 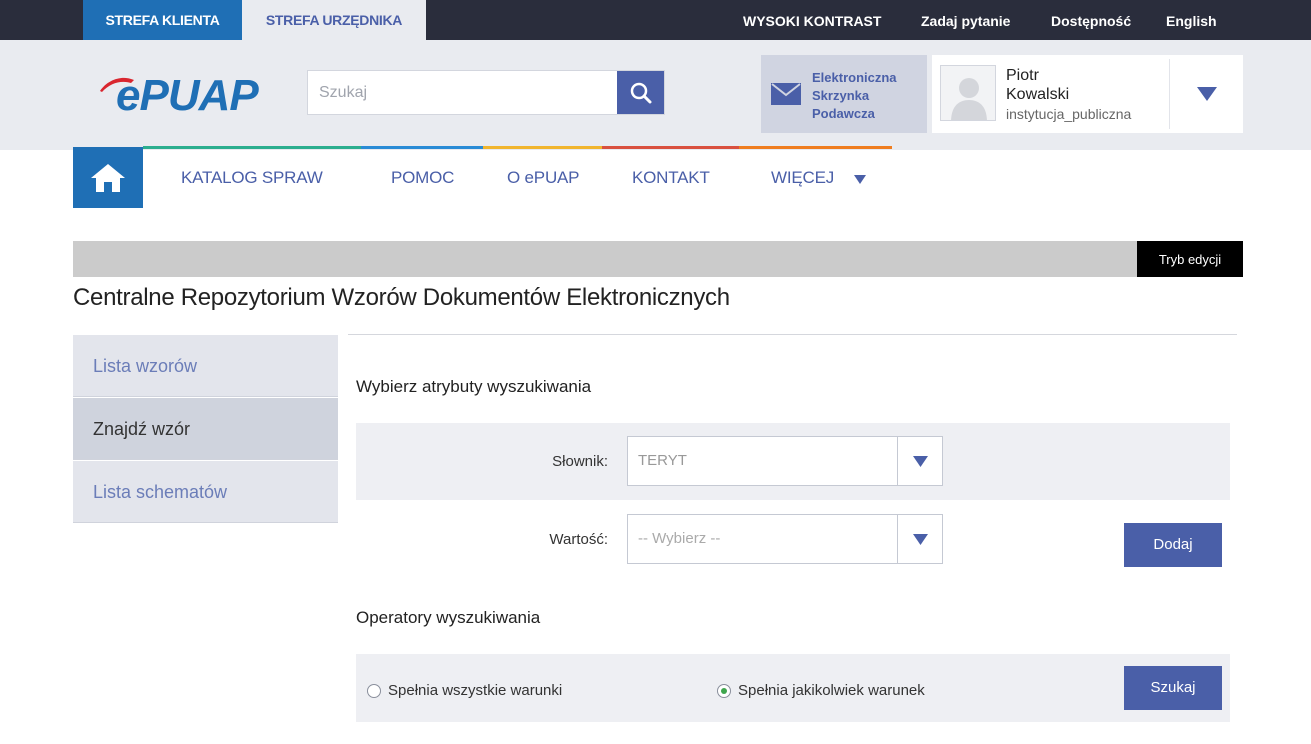 What do you see at coordinates (658, 259) in the screenshot?
I see `edit-bar: Tryb edycji` at bounding box center [658, 259].